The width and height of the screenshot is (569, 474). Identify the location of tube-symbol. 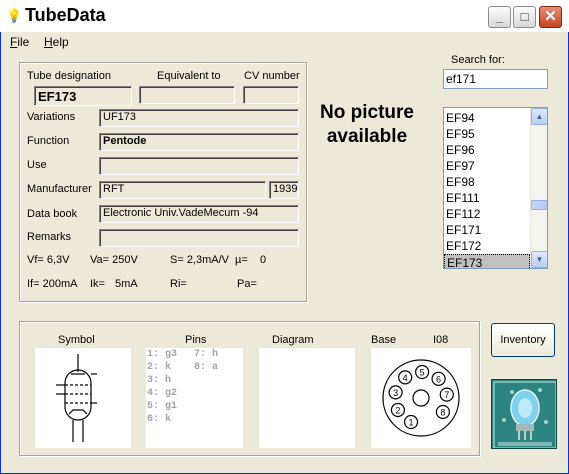
(83, 398).